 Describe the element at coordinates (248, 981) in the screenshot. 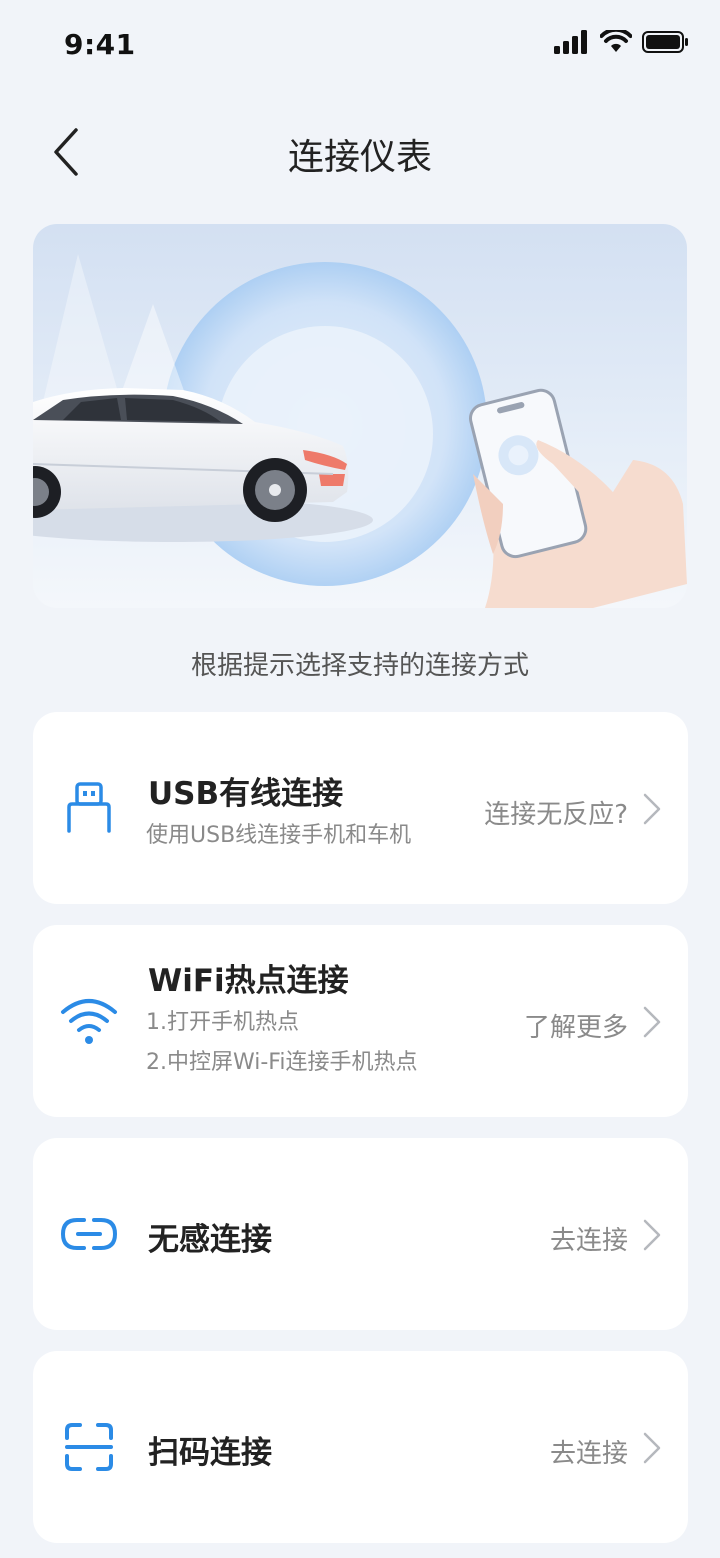

I see `wifi-title: WiFi热点连接` at that location.